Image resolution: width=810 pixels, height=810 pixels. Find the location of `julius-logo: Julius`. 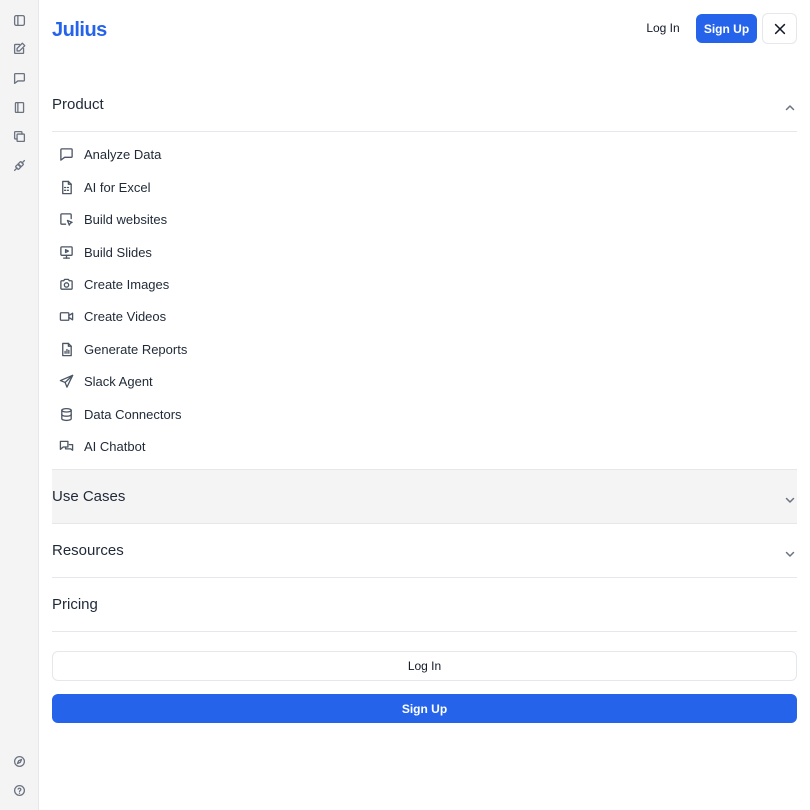

julius-logo: Julius is located at coordinates (79, 30).